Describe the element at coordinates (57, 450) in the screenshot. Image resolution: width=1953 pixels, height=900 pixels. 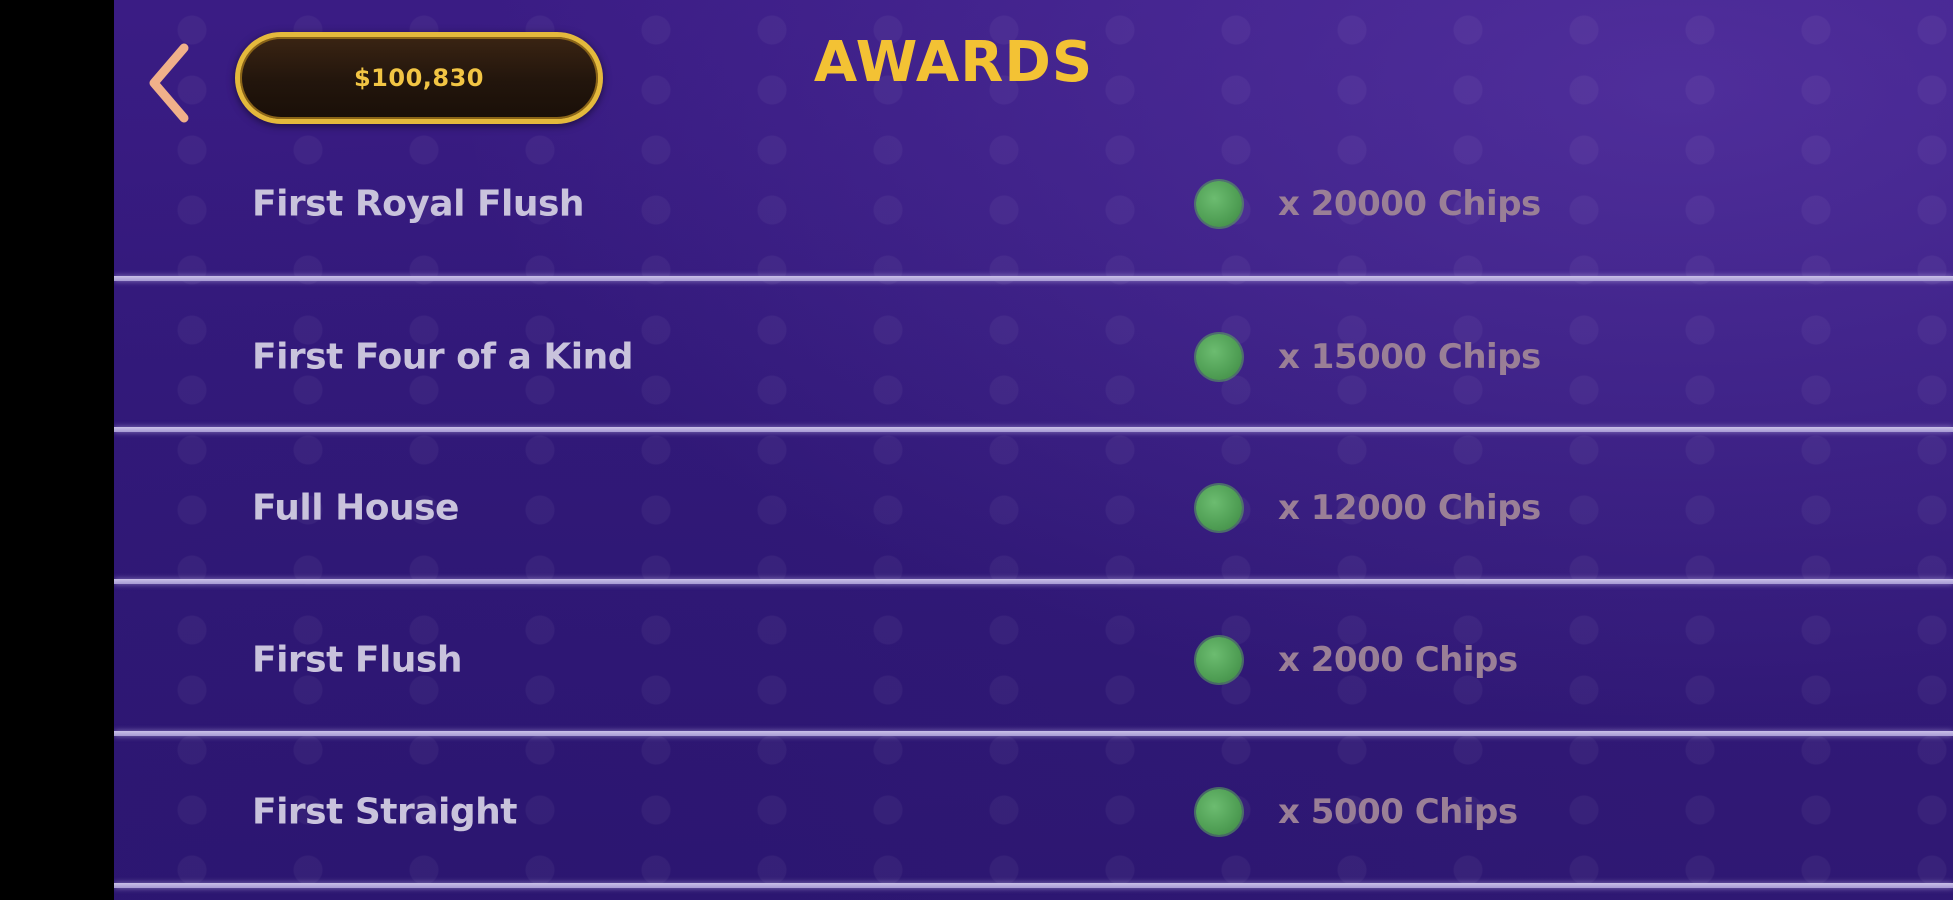
I see `left-black-bar` at that location.